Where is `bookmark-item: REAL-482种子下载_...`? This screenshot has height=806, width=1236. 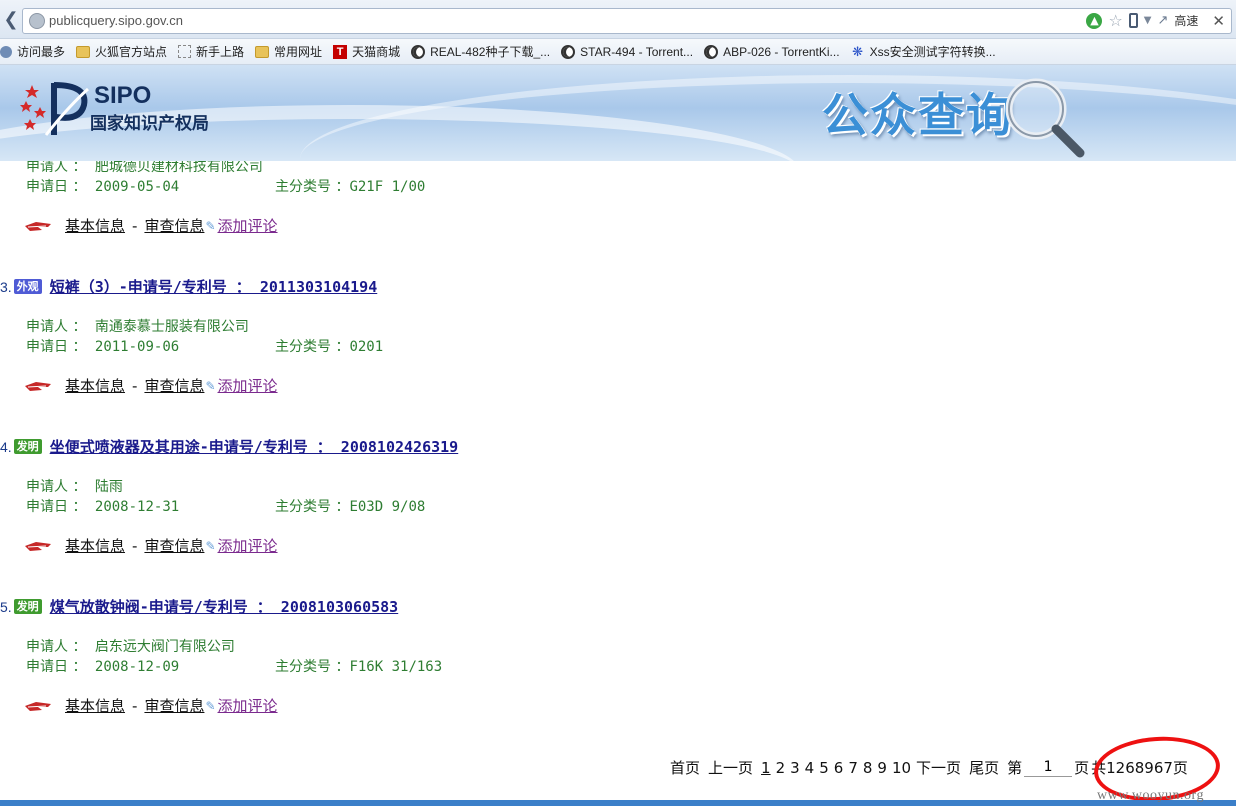
bookmark-item: REAL-482种子下载_... is located at coordinates (480, 51).